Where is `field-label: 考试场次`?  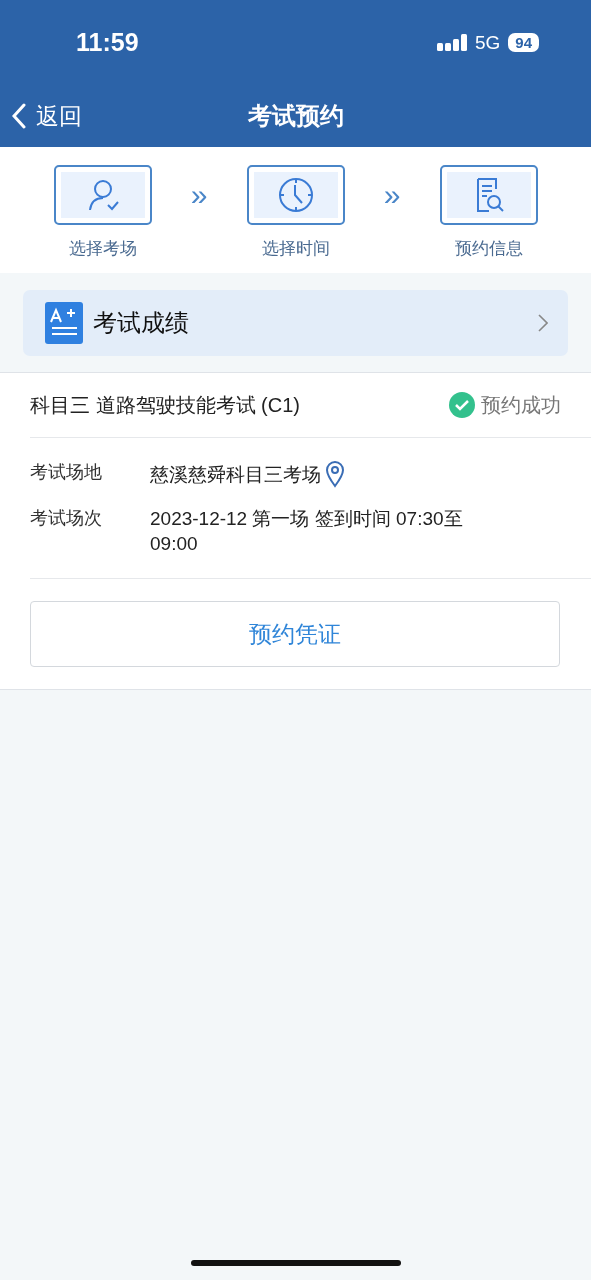 field-label: 考试场次 is located at coordinates (66, 518).